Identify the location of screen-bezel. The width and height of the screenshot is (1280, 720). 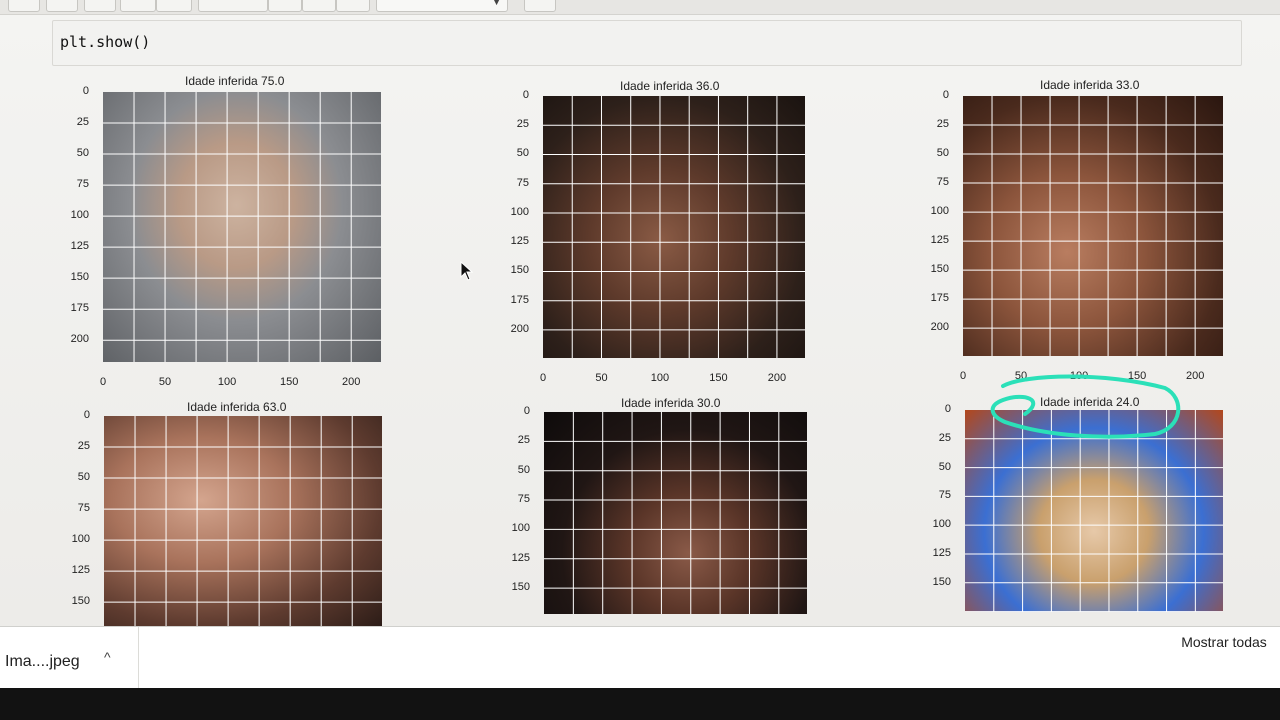
(640, 704).